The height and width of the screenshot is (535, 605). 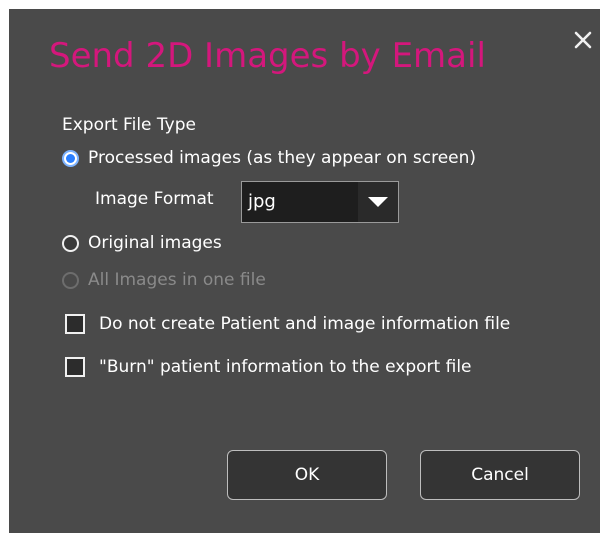 I want to click on dialog-title: Send 2D Images by Email, so click(x=267, y=56).